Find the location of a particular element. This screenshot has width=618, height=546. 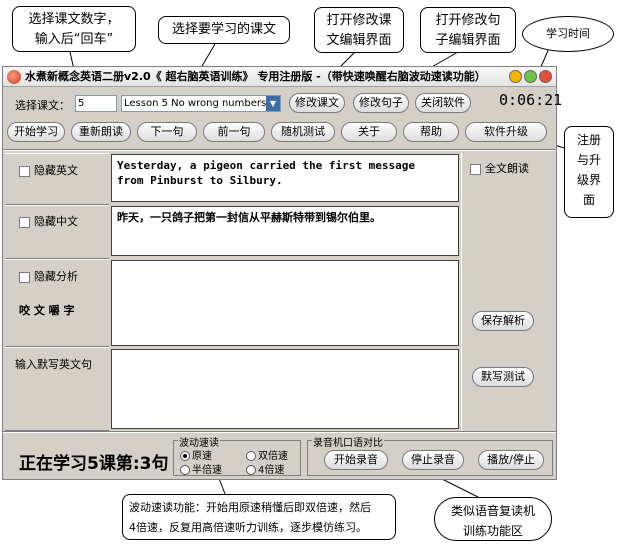

stop-record-button: 停止录音 is located at coordinates (433, 460).